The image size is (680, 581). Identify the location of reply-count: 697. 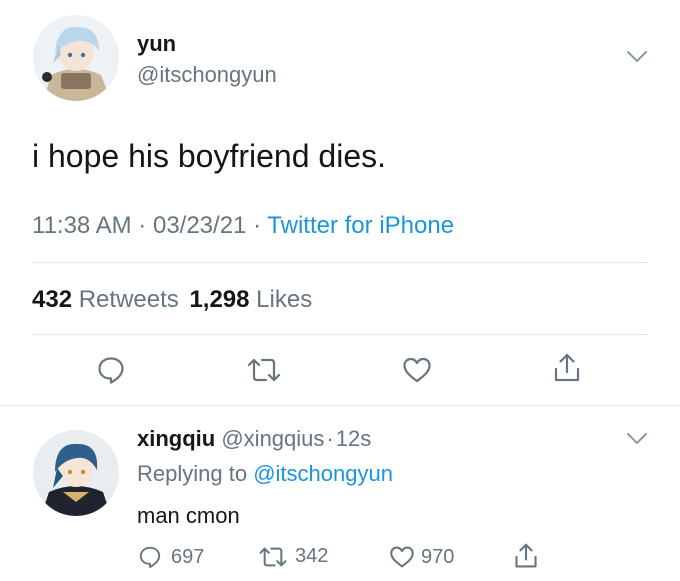
(188, 556).